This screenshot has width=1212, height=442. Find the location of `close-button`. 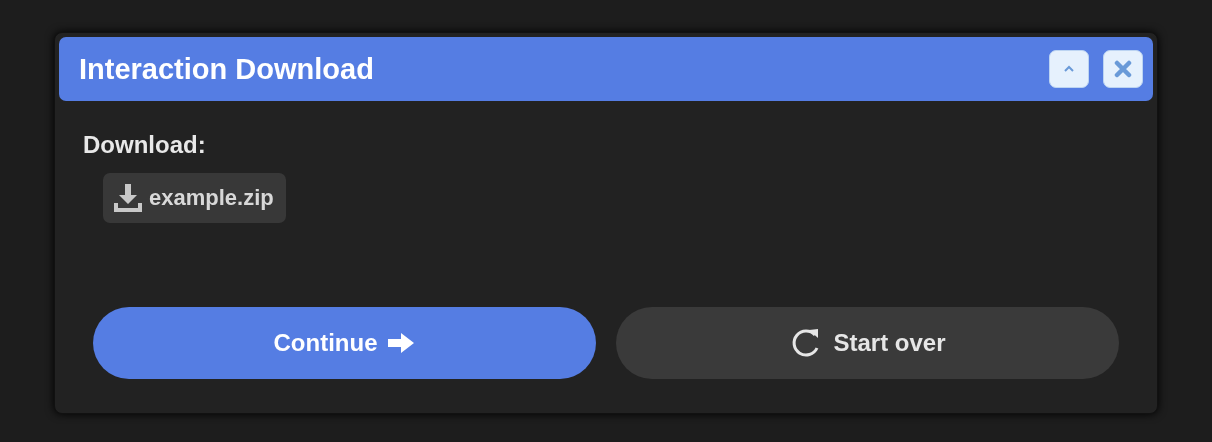

close-button is located at coordinates (1123, 69).